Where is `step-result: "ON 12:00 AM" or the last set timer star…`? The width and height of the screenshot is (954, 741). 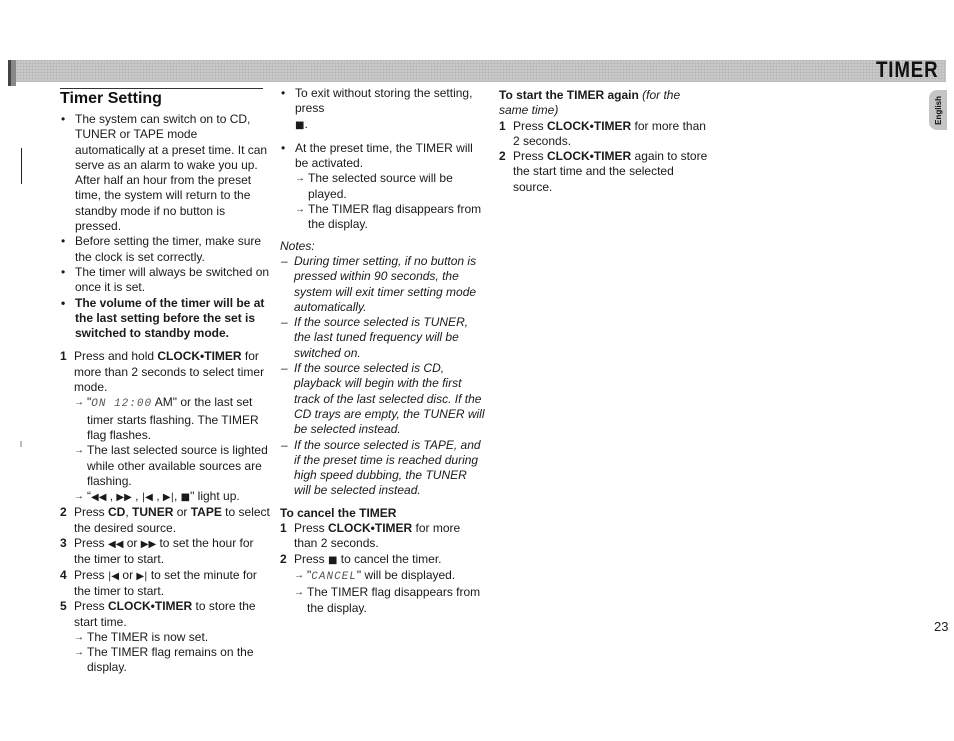 step-result: "ON 12:00 AM" or the last set timer star… is located at coordinates (172, 419).